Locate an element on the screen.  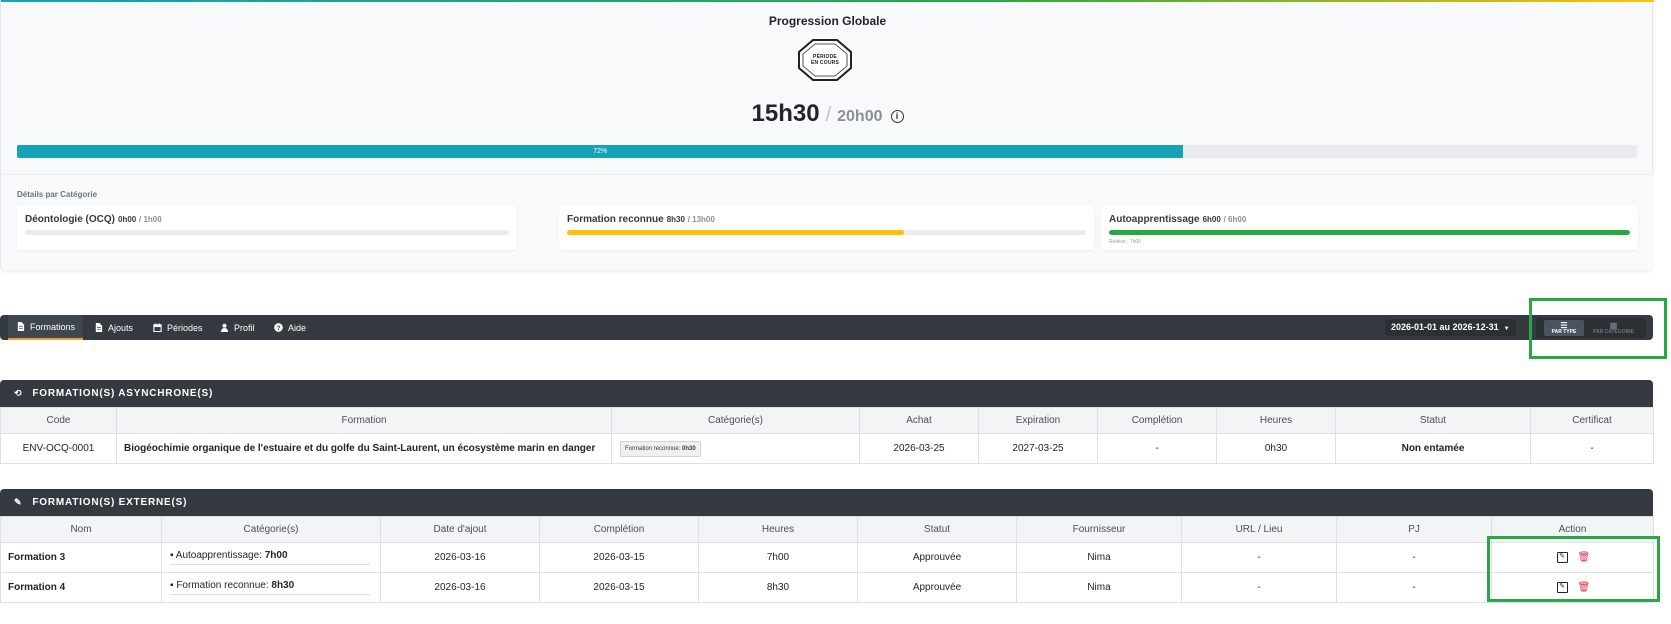
formation-name: Formation 4 is located at coordinates (81, 587).